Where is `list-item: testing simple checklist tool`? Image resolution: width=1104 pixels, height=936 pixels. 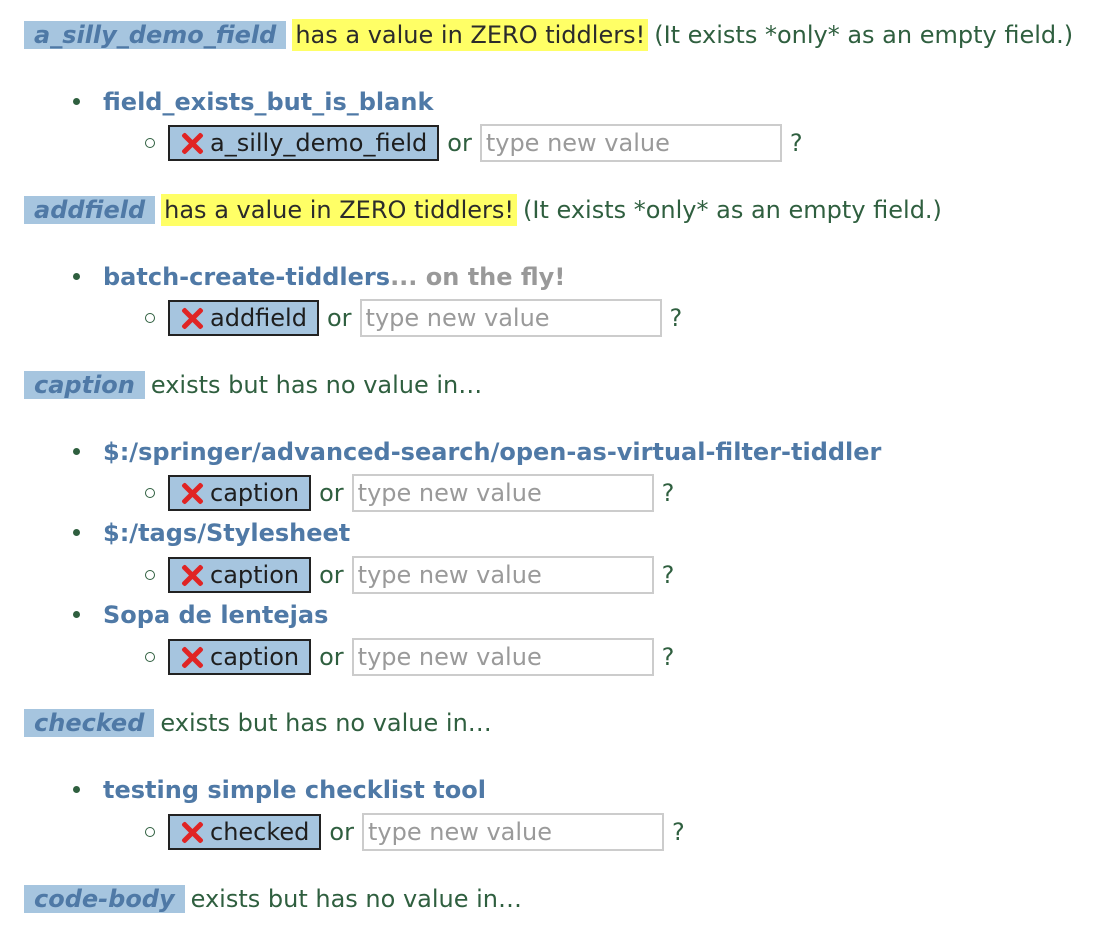
list-item: testing simple checklist tool is located at coordinates (279, 790).